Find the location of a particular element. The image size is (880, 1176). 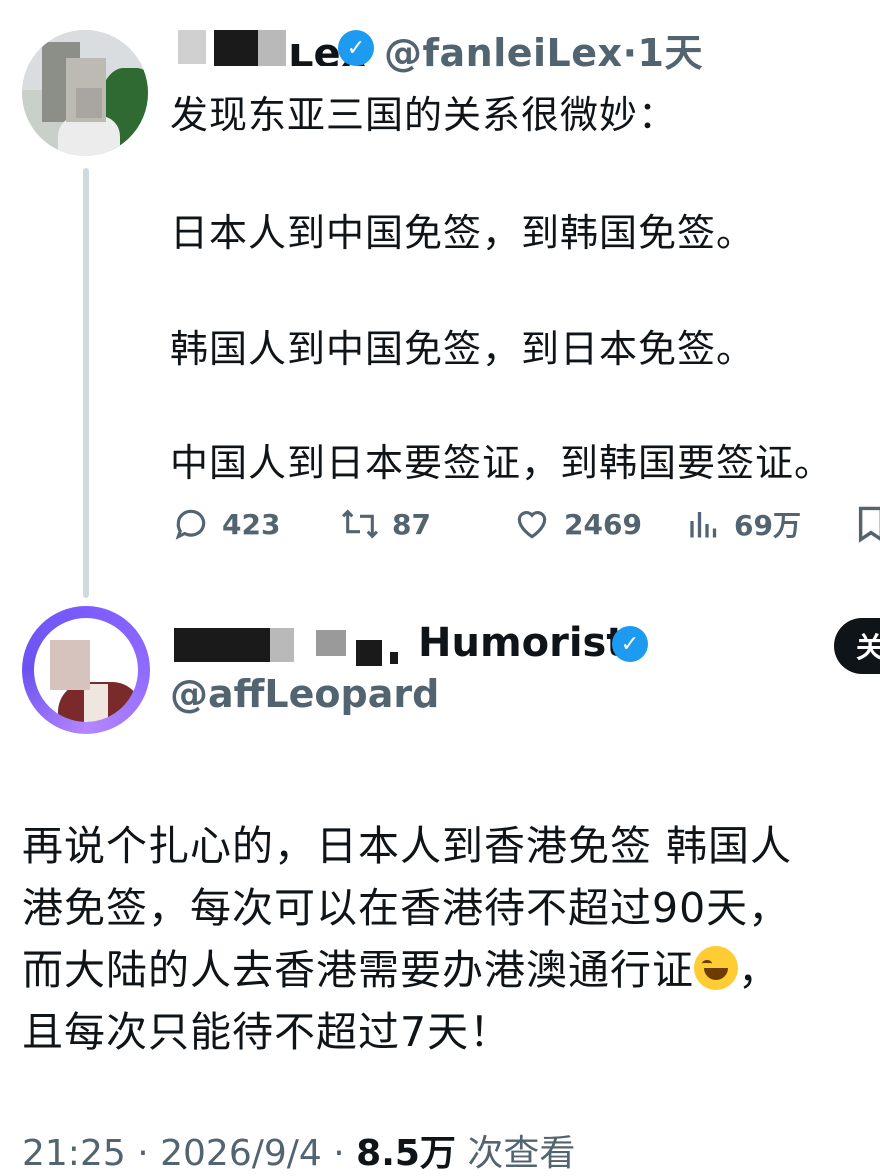

reply-button: 423 is located at coordinates (226, 524).